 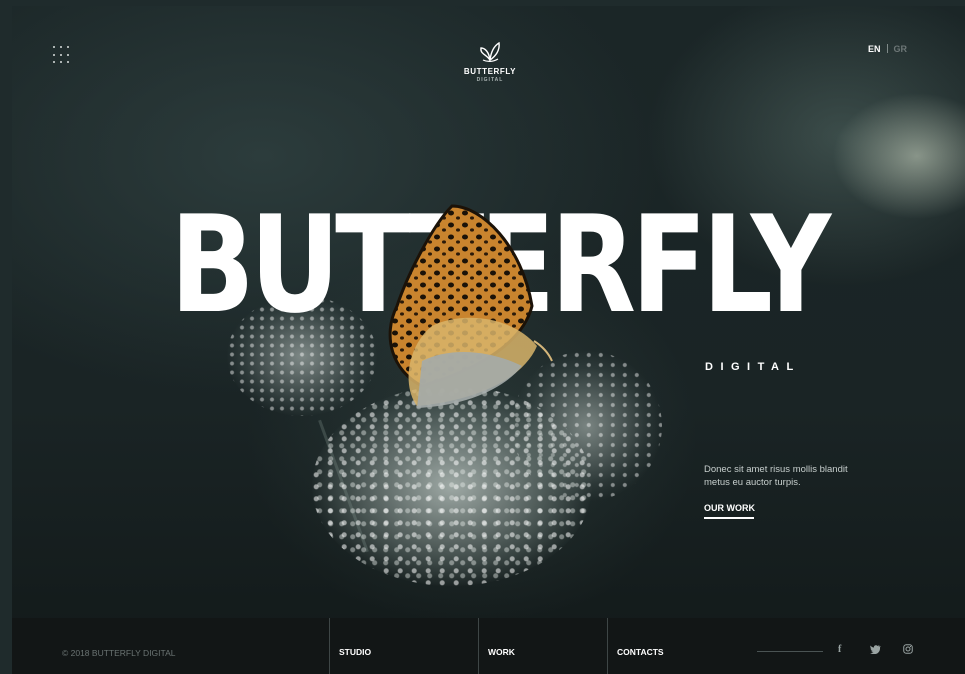 I want to click on copyright: © 2018 BUTTERFLY DIGITAL, so click(x=119, y=653).